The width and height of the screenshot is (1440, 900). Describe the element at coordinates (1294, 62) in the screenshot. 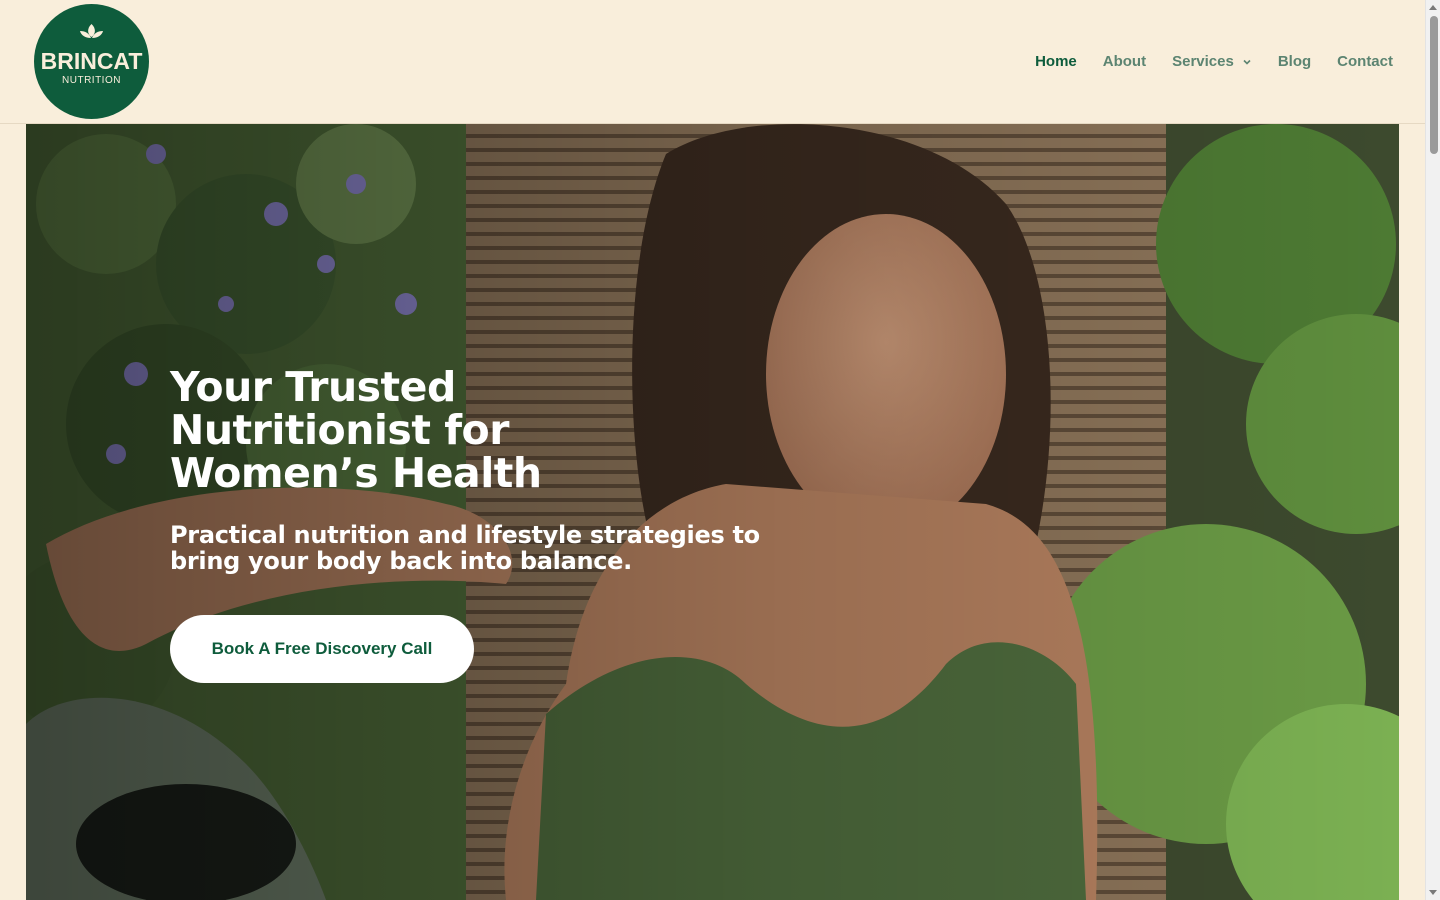

I see `nav-item-blog: Blog` at that location.